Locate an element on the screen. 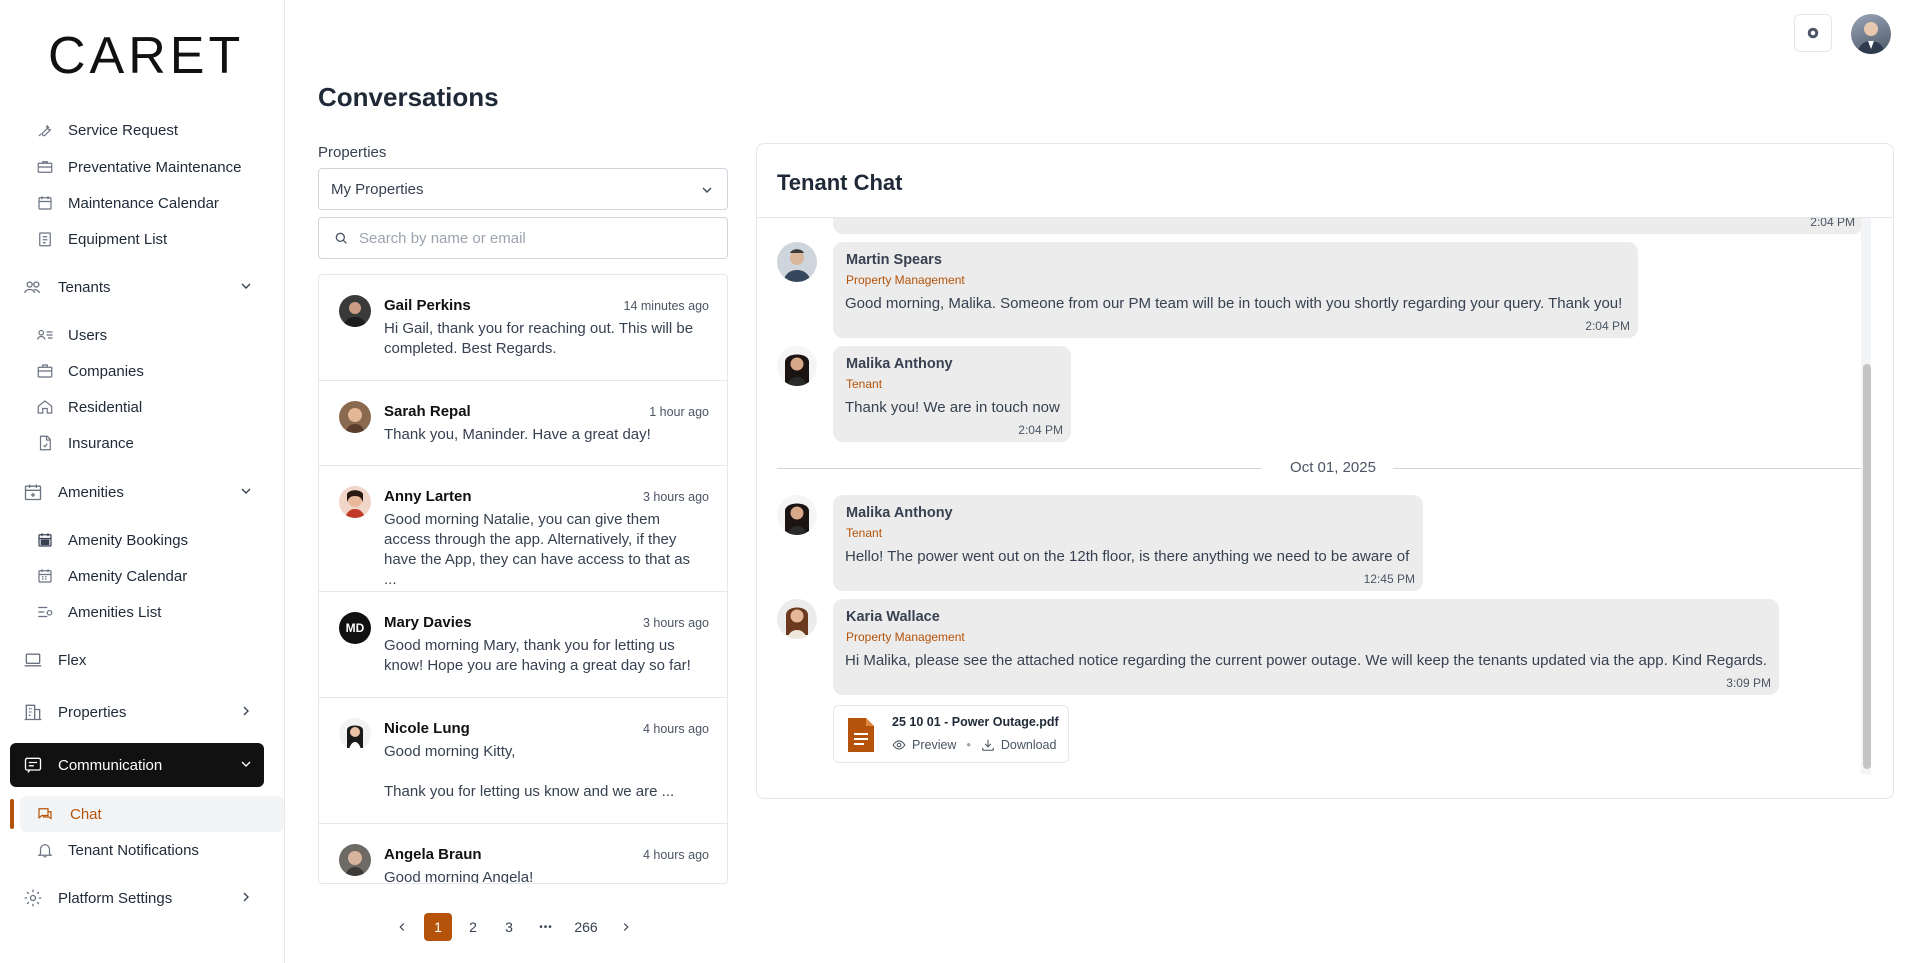 The width and height of the screenshot is (1913, 963). sidebar-item-users: Users is located at coordinates (70, 335).